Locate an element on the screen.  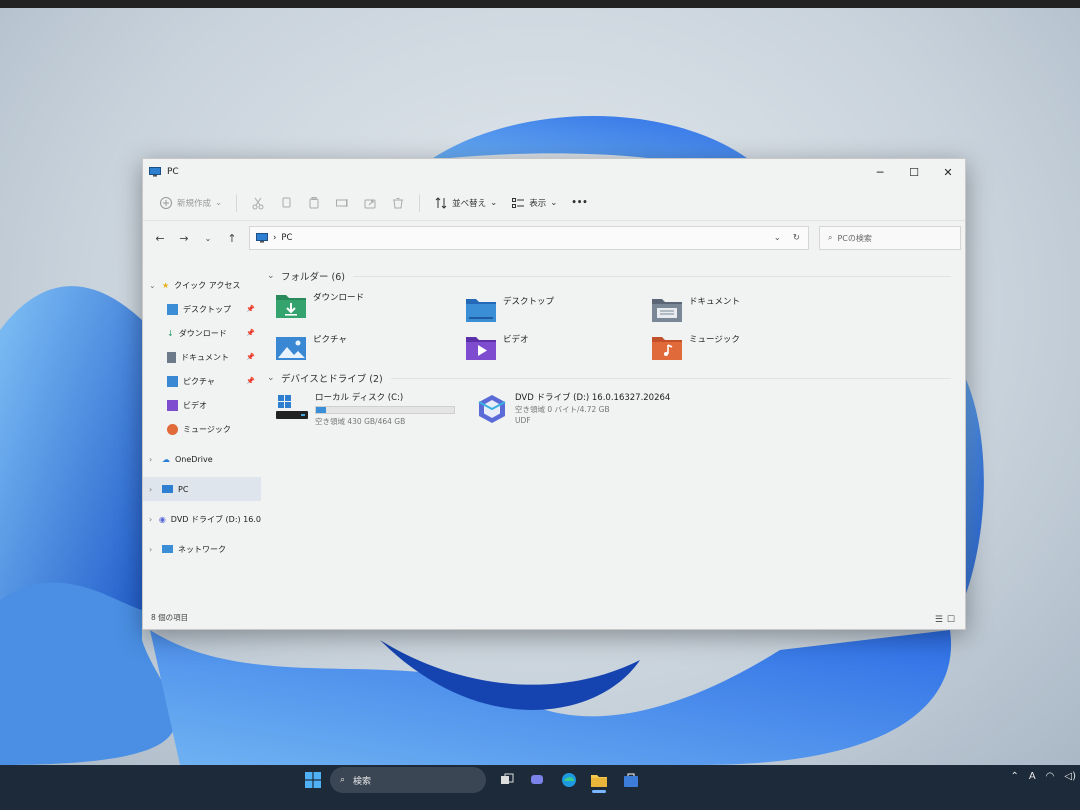
folder-item-downloads: ダウンロード is located at coordinates (370, 307).